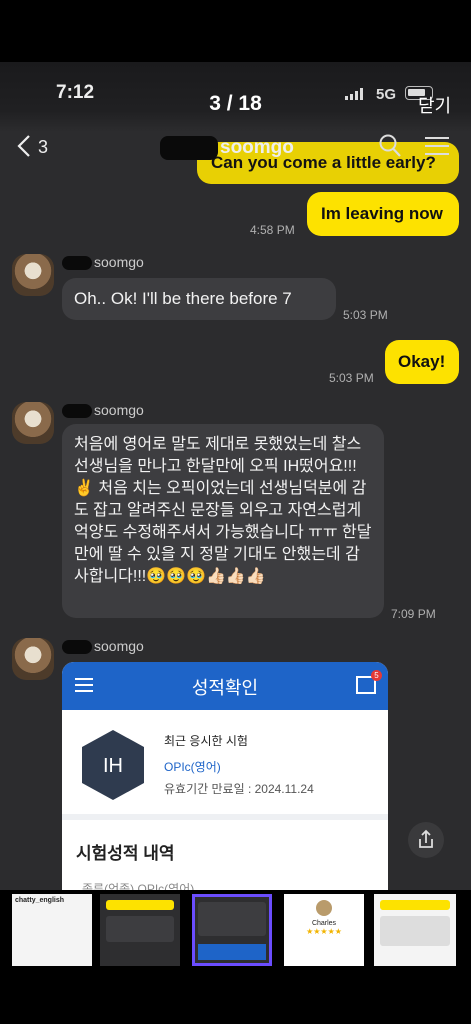  What do you see at coordinates (272, 230) in the screenshot?
I see `message-timestamp: 4:58 PM` at bounding box center [272, 230].